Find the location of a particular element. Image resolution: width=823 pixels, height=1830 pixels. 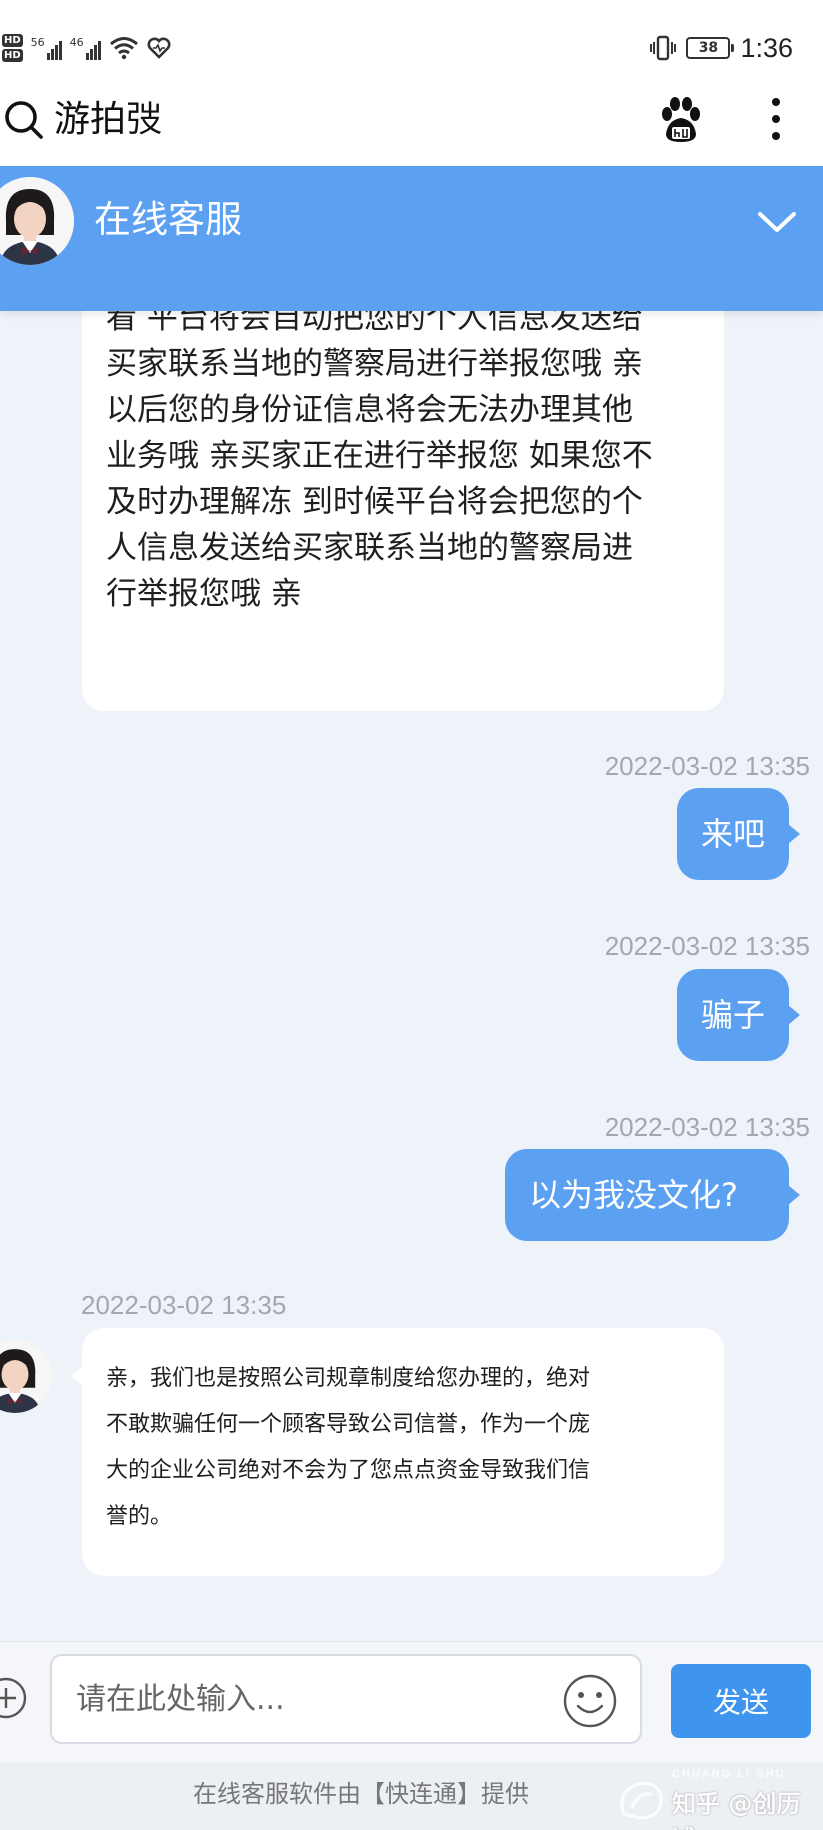

user-message-bubble: 以为我没文化? is located at coordinates (652, 1195).